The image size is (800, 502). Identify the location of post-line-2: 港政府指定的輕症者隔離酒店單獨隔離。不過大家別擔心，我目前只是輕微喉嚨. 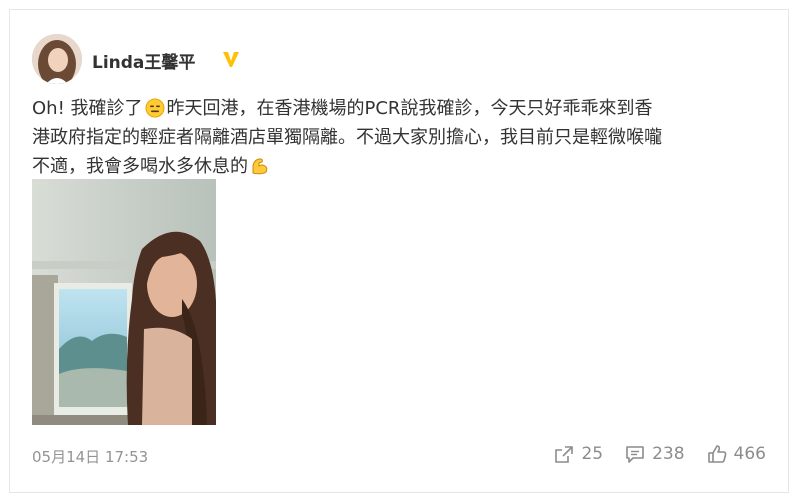
(404, 137).